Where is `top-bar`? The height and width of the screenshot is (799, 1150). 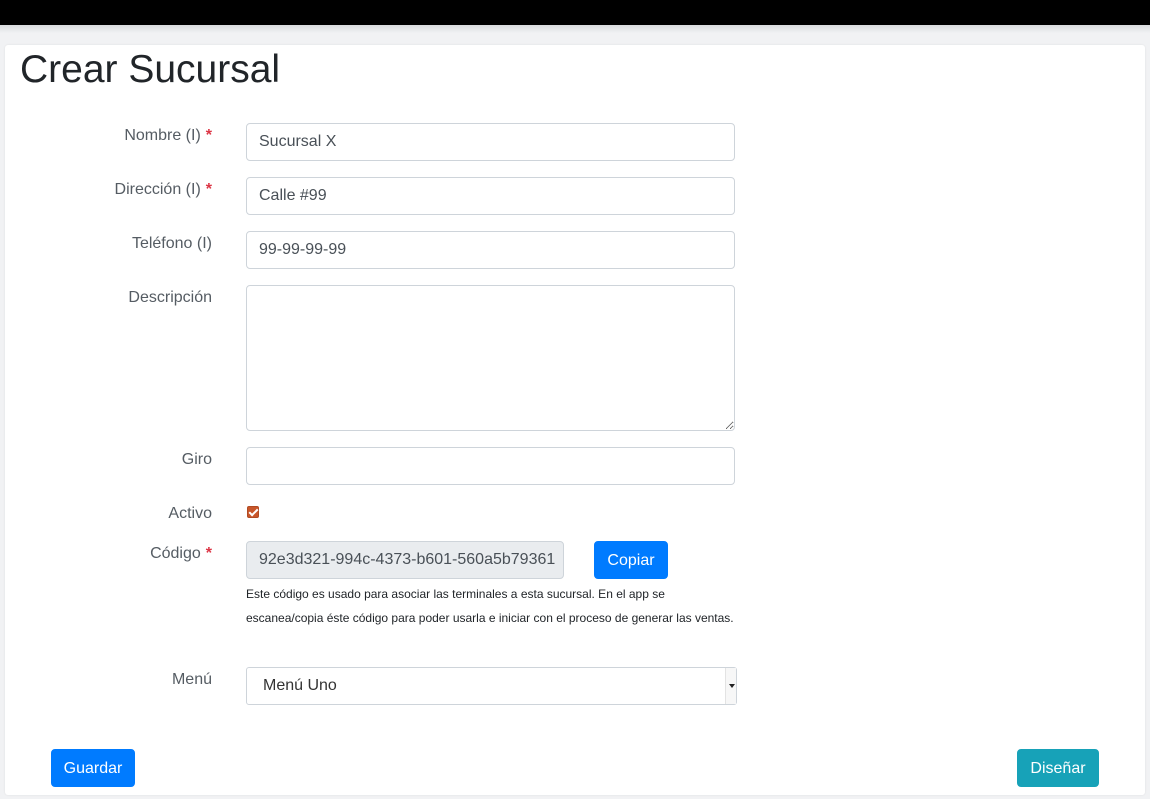 top-bar is located at coordinates (575, 12).